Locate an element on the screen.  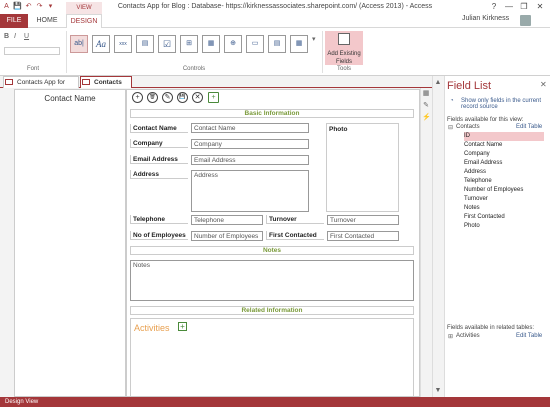
basic-information-header: Basic Information is located at coordinates (272, 113).